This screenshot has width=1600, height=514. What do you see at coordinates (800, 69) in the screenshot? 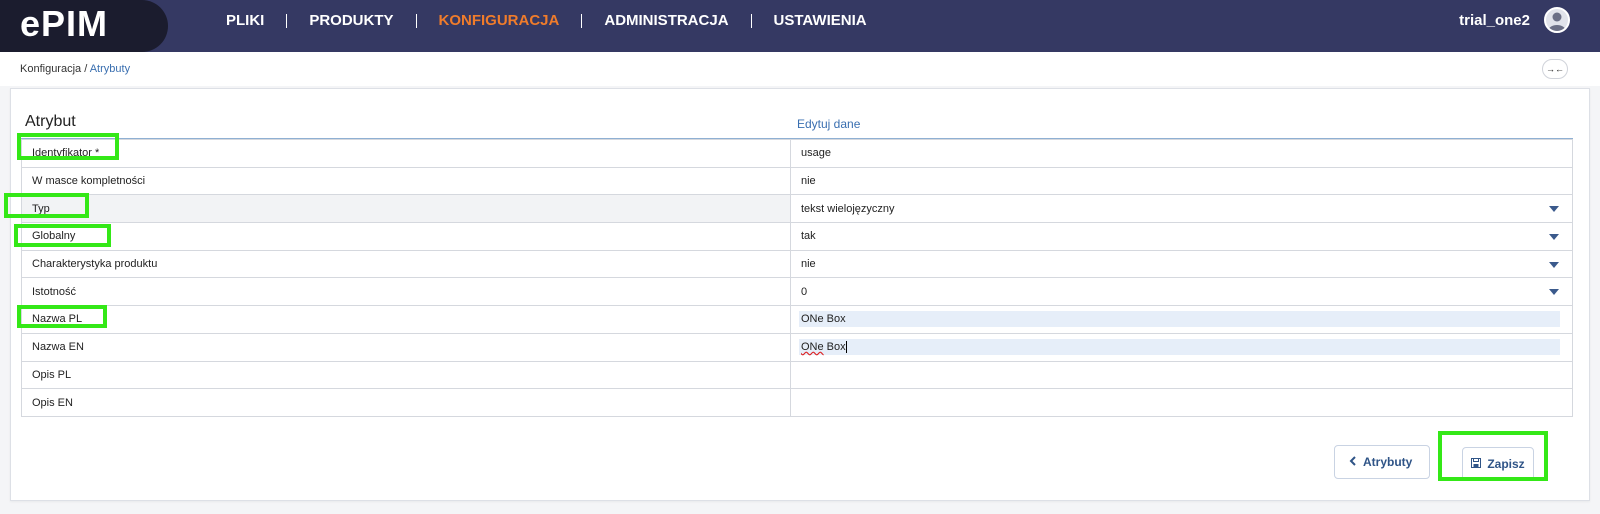
I see `breadcrumb-bar: Konfiguracja / Atrybuty →←` at bounding box center [800, 69].